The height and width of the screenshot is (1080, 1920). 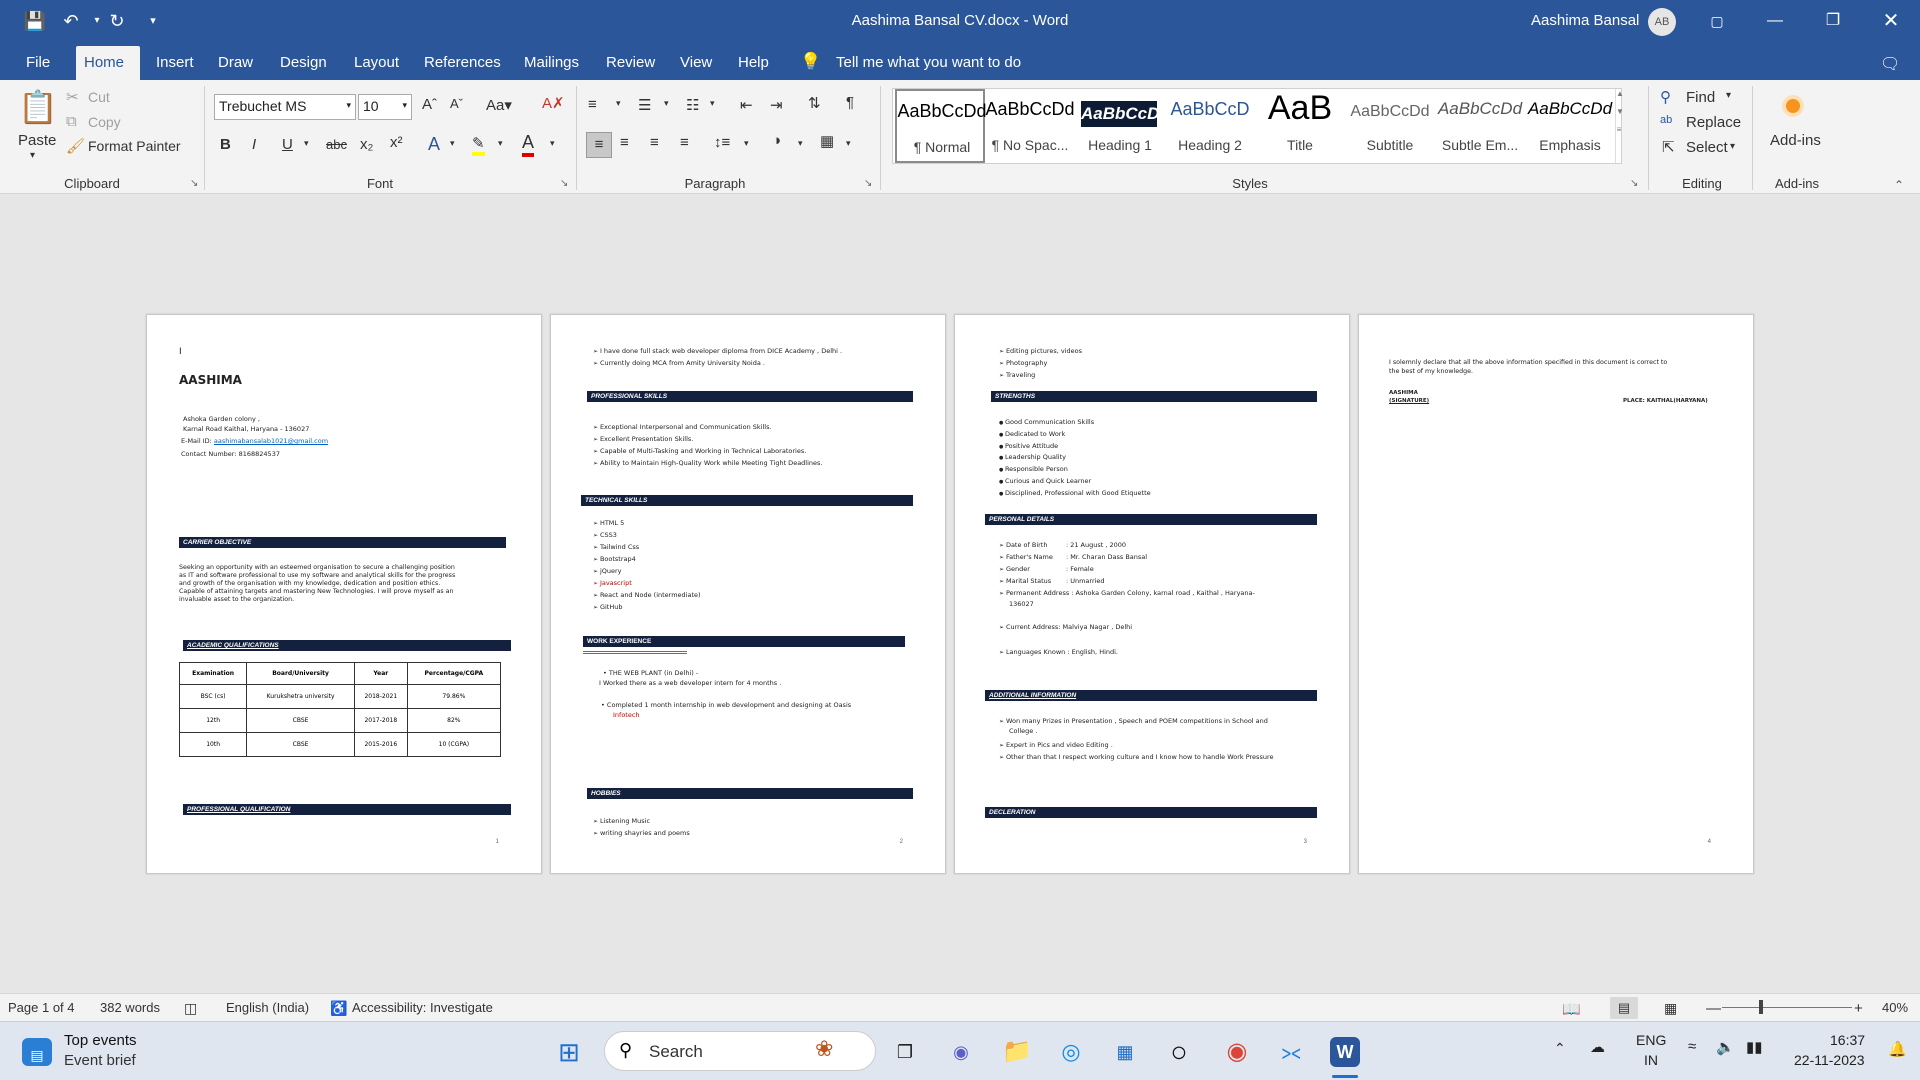 What do you see at coordinates (1700, 97) in the screenshot?
I see `find-button: Find` at bounding box center [1700, 97].